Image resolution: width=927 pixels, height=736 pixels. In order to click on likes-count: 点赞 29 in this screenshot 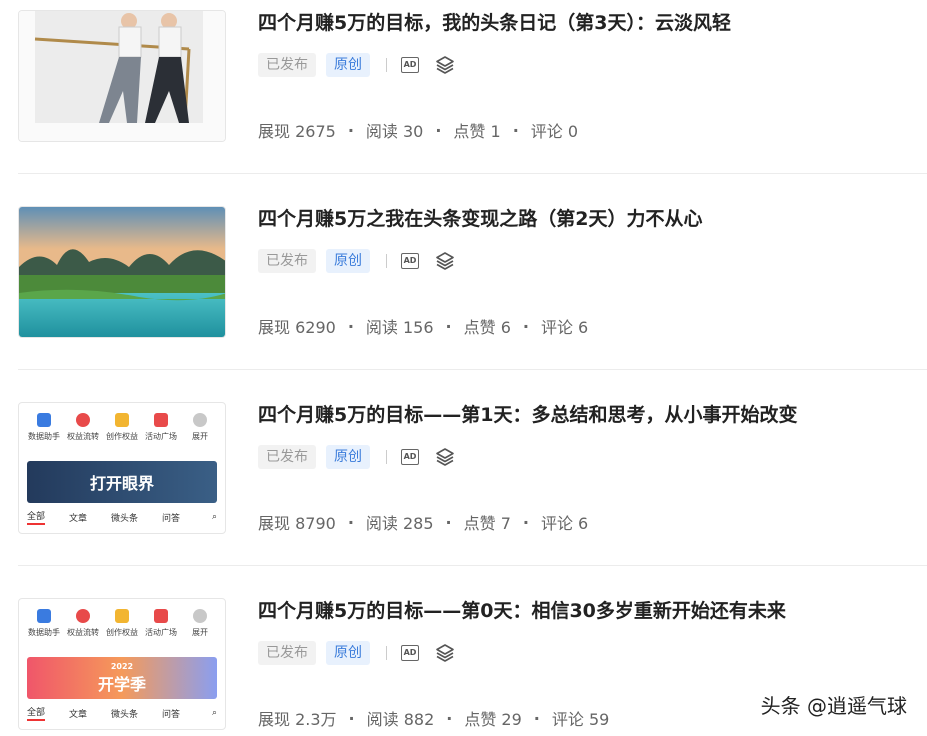, I will do `click(493, 719)`.